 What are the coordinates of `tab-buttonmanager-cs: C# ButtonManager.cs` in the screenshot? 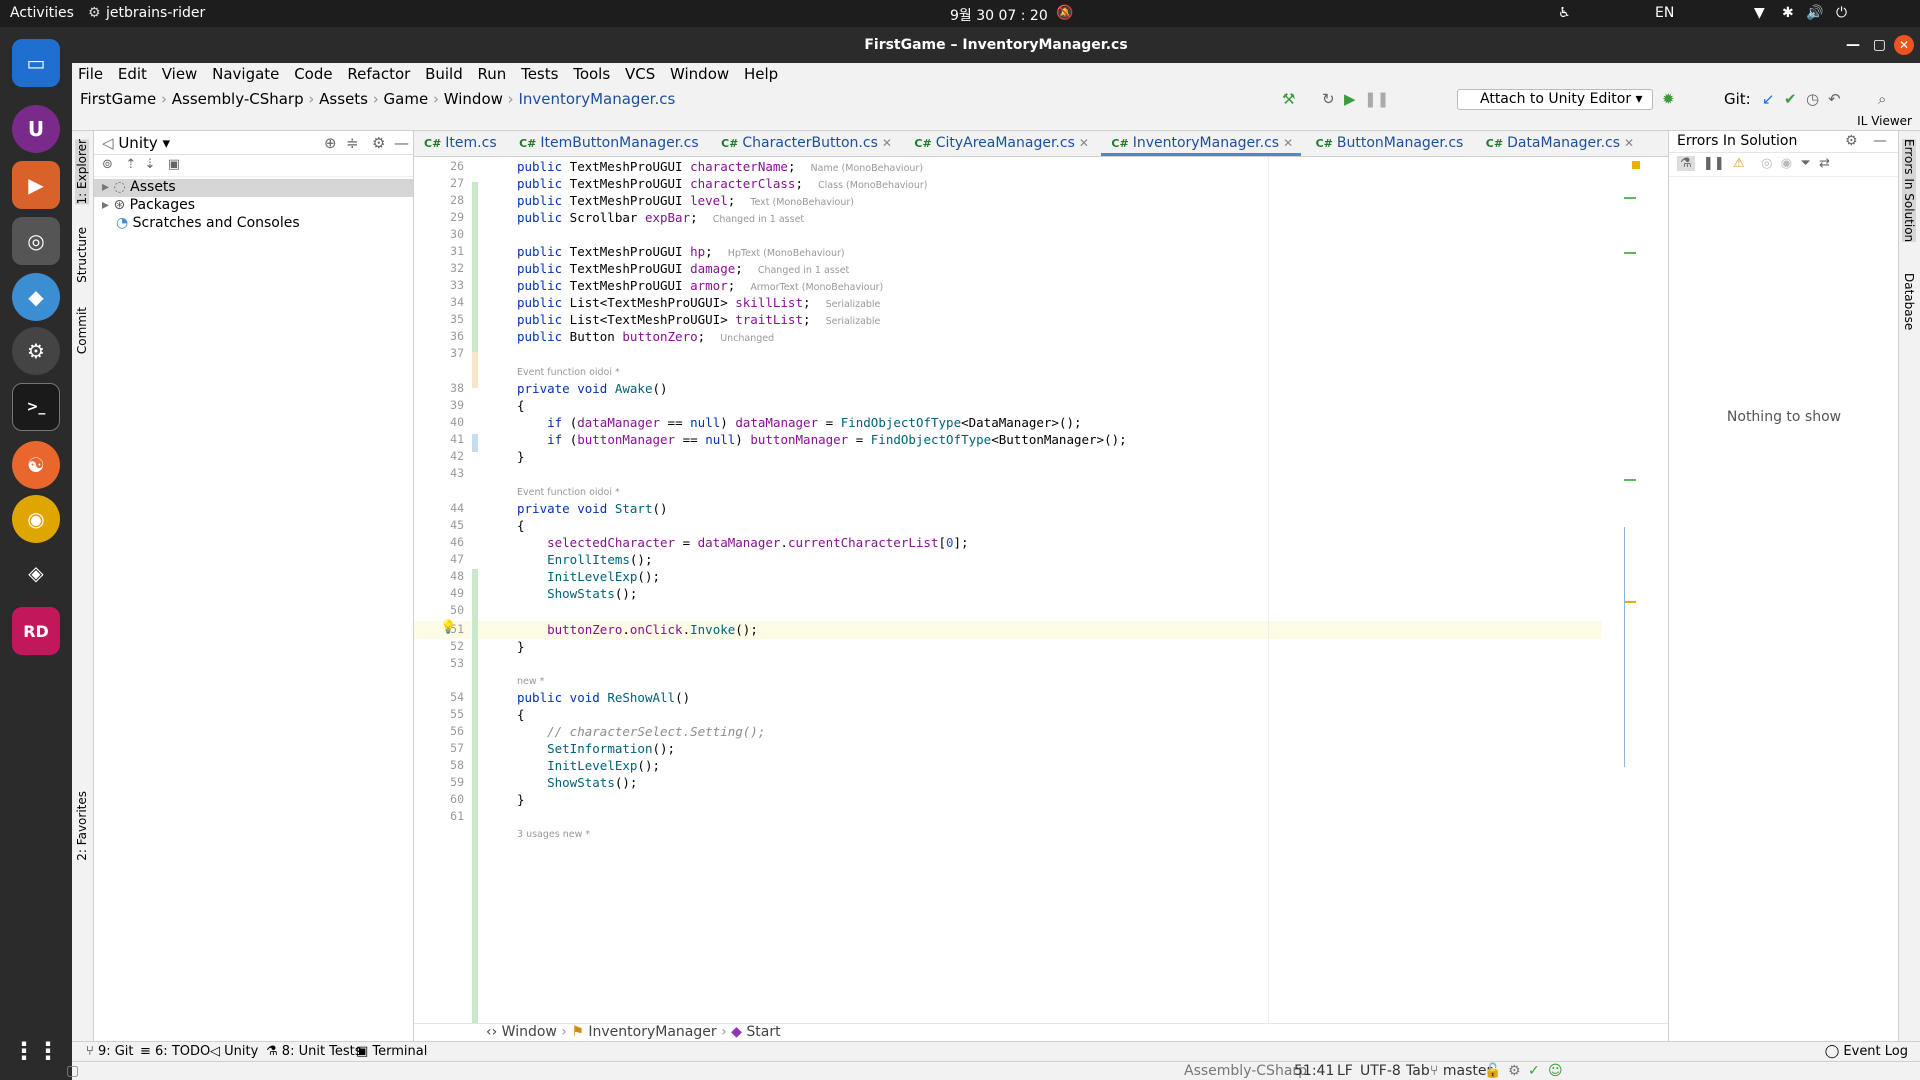 It's located at (1389, 143).